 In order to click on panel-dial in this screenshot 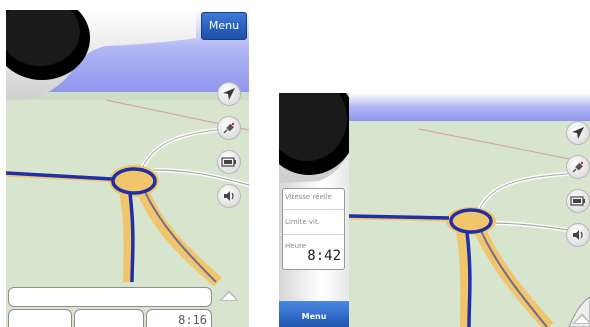, I will do `click(314, 138)`.